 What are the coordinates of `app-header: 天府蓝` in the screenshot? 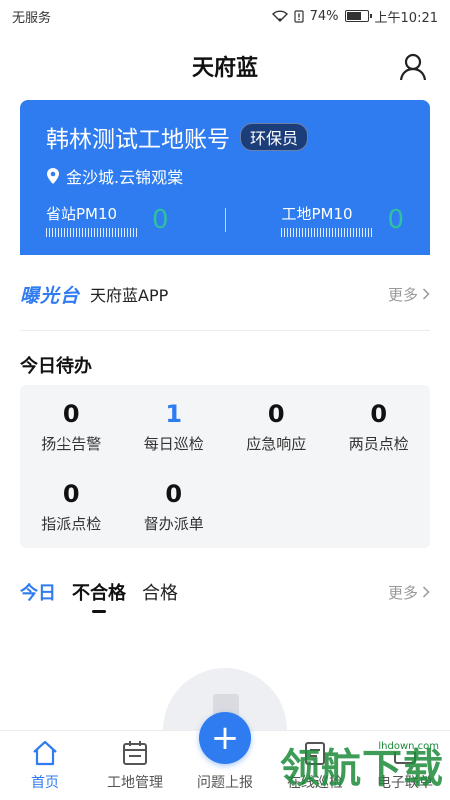 It's located at (225, 66).